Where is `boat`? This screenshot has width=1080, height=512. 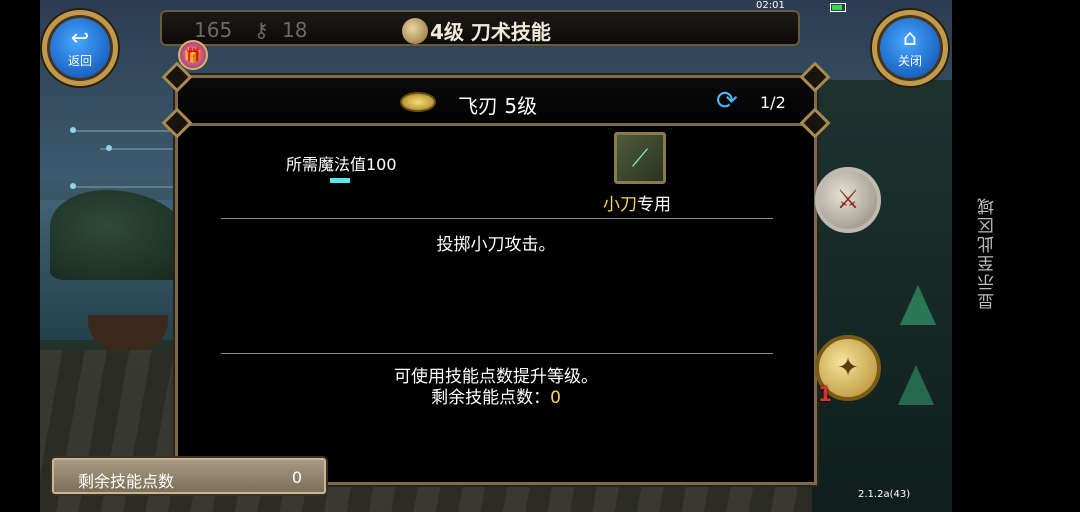
boat is located at coordinates (128, 333).